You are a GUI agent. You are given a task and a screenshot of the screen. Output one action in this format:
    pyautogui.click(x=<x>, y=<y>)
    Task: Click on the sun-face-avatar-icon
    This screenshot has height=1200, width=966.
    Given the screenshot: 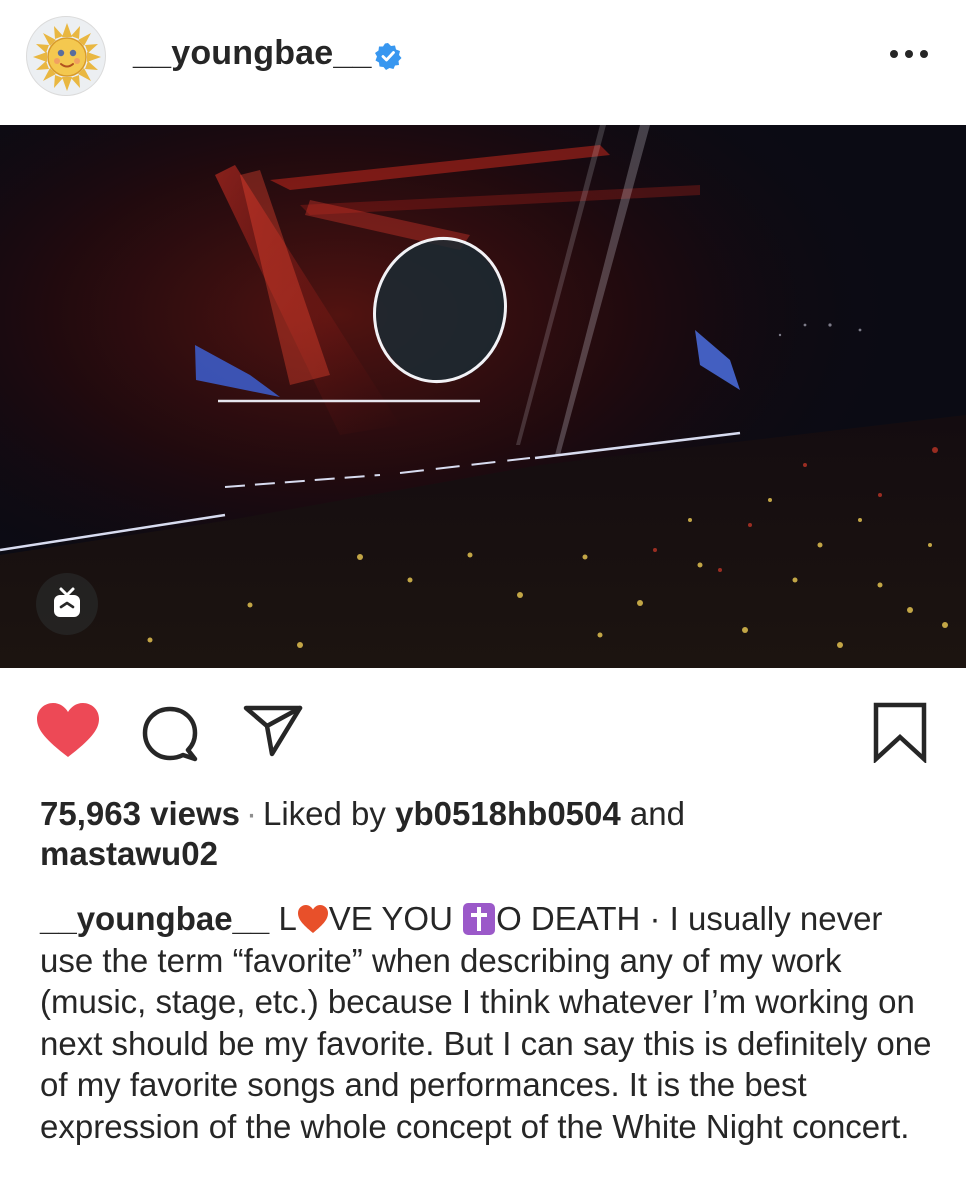 What is the action you would take?
    pyautogui.click(x=67, y=57)
    